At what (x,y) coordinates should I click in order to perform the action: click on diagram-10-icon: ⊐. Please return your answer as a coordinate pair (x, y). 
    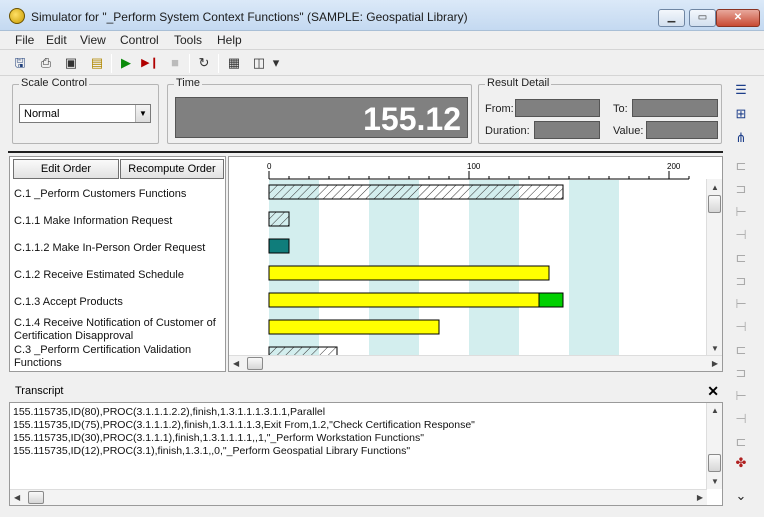
    Looking at the image, I should click on (741, 373).